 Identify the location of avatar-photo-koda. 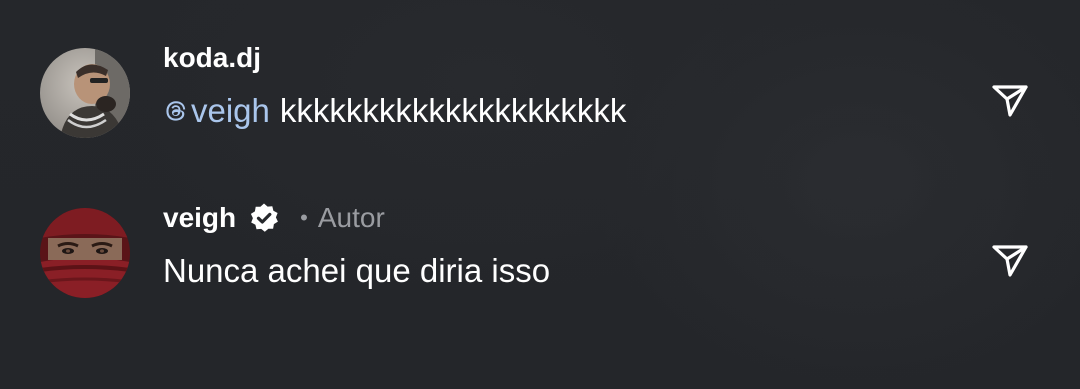
(85, 93).